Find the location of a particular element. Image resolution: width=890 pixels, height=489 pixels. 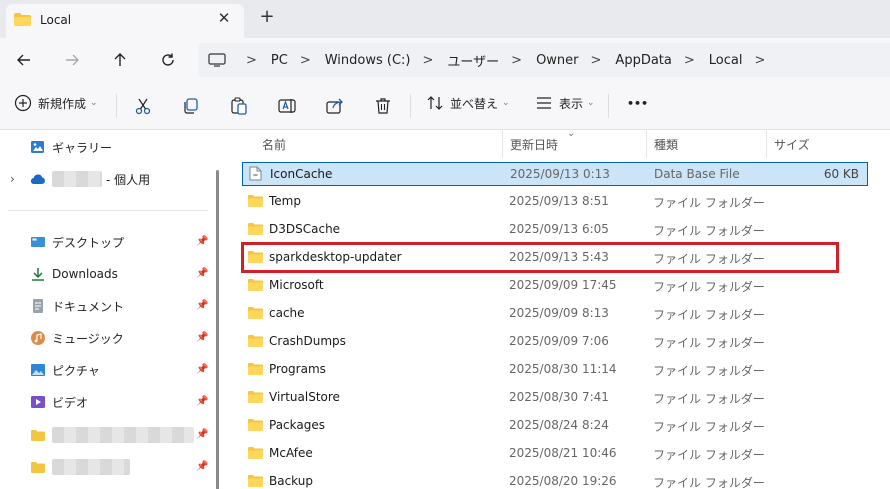

folder-row: Packages 2025/08/24 8:24 ファイル フォルダー is located at coordinates (555, 426).